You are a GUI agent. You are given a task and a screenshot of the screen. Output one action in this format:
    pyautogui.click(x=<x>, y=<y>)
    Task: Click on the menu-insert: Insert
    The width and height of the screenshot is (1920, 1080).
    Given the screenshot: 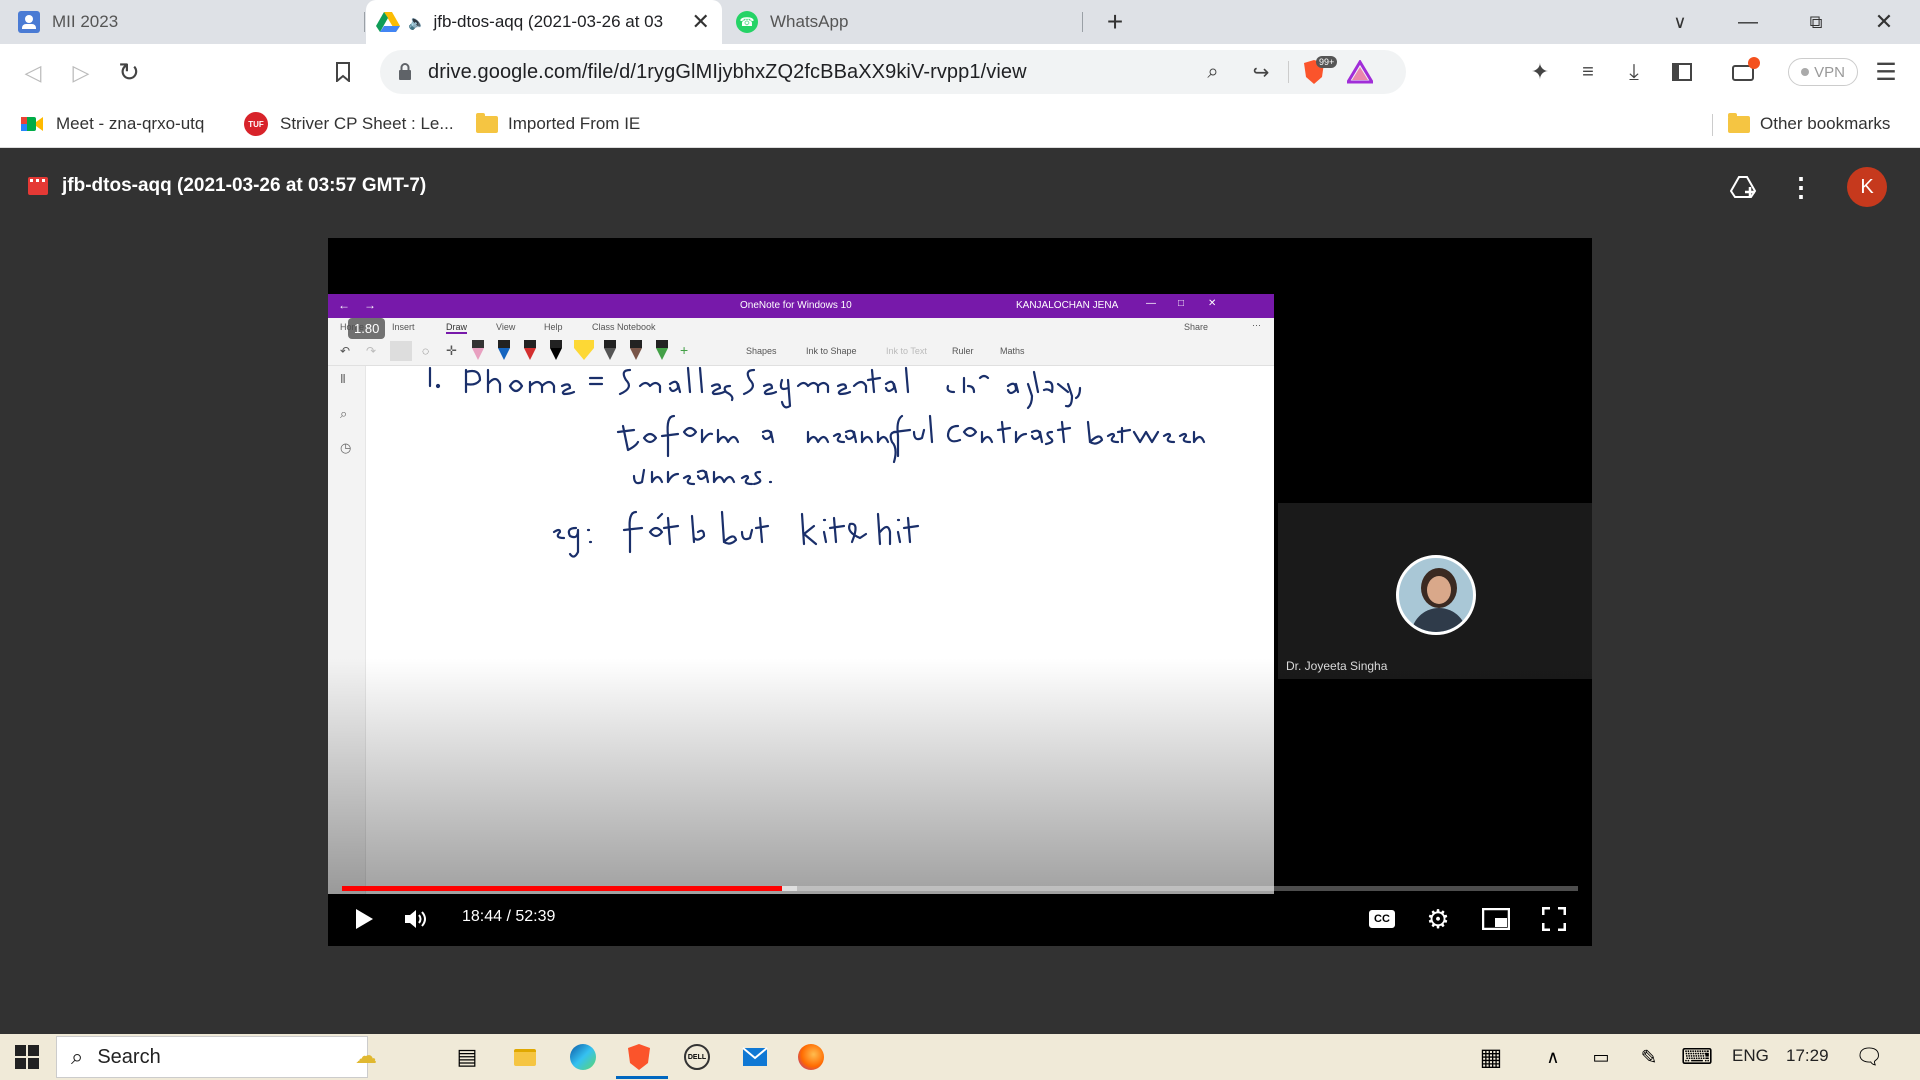 What is the action you would take?
    pyautogui.click(x=403, y=327)
    